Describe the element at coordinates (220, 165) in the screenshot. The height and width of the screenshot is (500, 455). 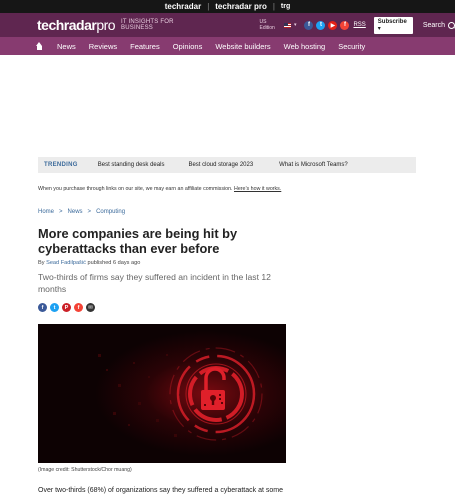
I see `trending-link: Best cloud storage 2023` at that location.